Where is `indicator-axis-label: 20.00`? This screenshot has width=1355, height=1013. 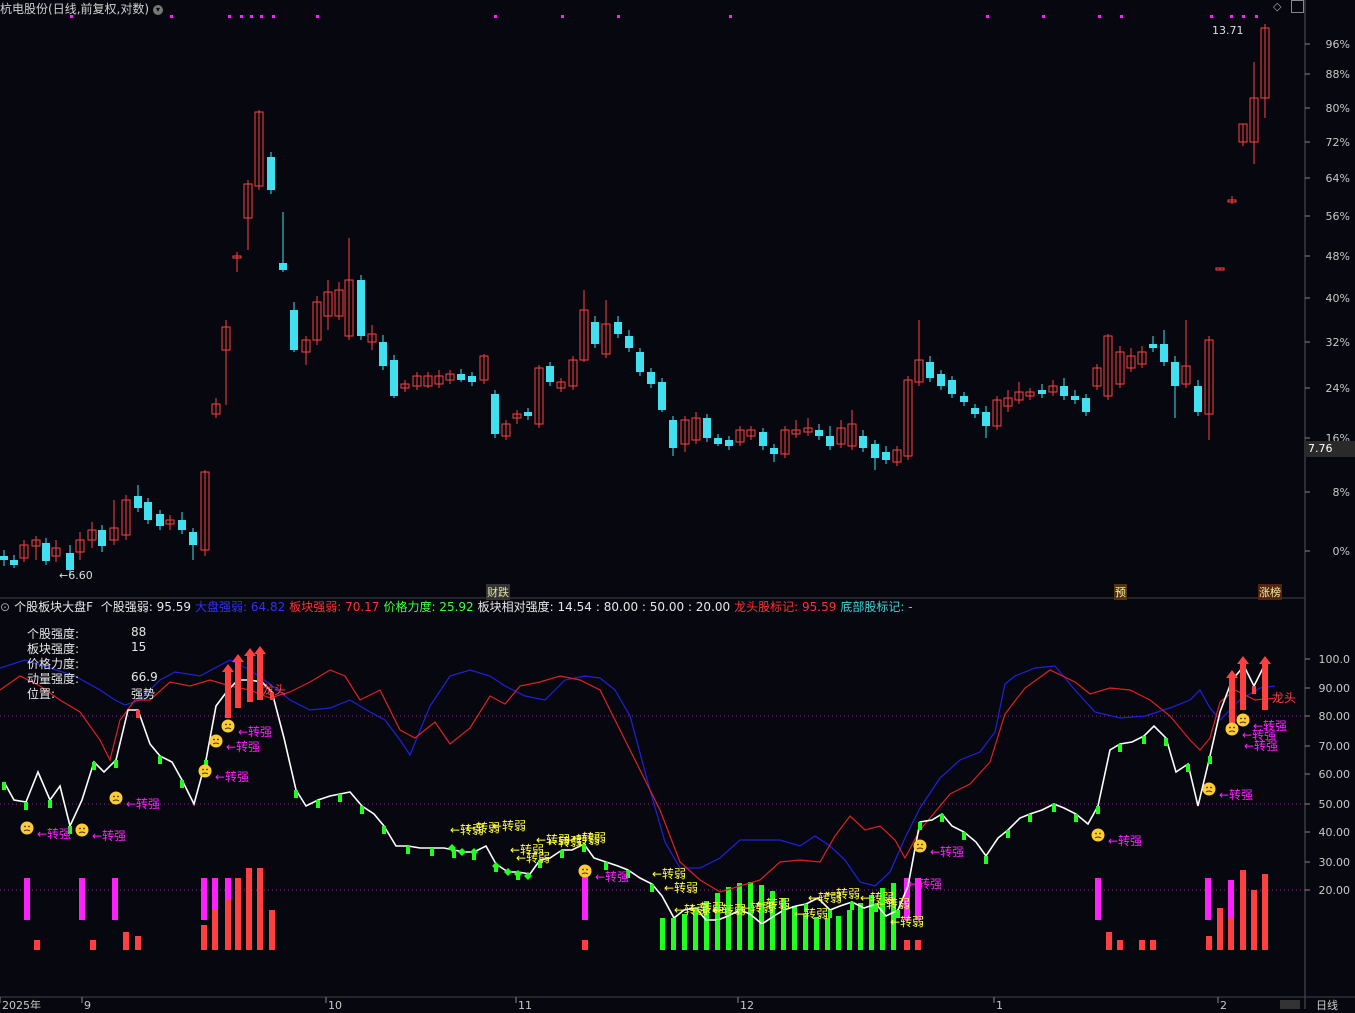
indicator-axis-label: 20.00 is located at coordinates (1335, 890).